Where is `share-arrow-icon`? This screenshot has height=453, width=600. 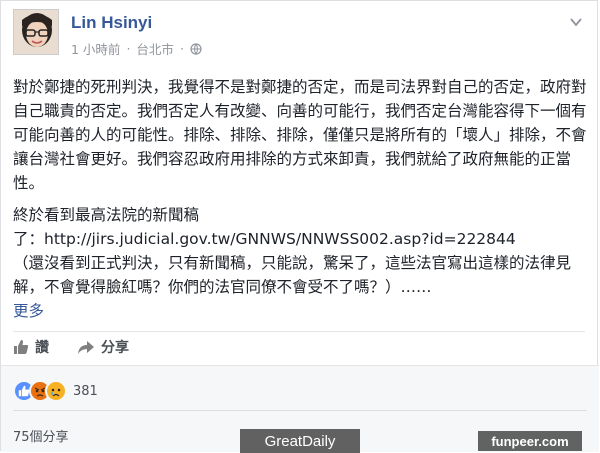
share-arrow-icon is located at coordinates (86, 347).